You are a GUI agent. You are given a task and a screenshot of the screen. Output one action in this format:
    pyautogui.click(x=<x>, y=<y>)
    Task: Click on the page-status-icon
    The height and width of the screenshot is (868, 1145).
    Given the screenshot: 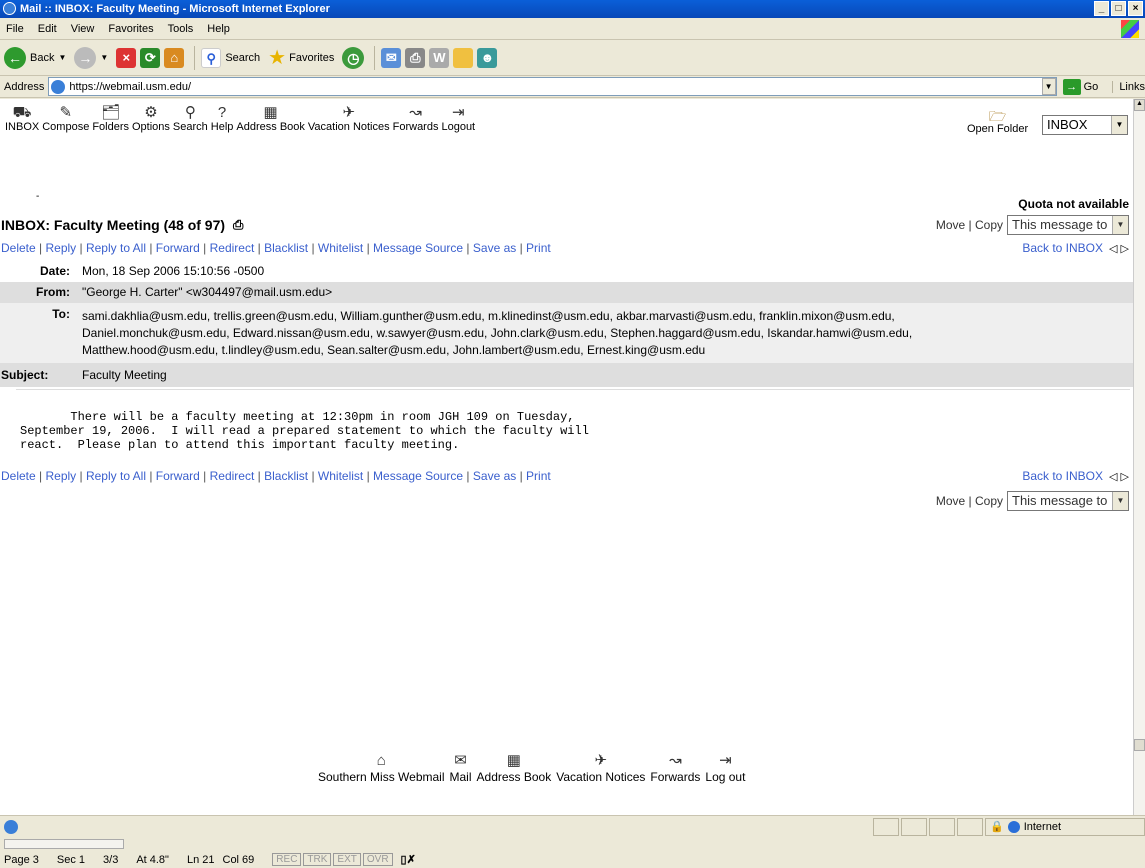 What is the action you would take?
    pyautogui.click(x=11, y=826)
    